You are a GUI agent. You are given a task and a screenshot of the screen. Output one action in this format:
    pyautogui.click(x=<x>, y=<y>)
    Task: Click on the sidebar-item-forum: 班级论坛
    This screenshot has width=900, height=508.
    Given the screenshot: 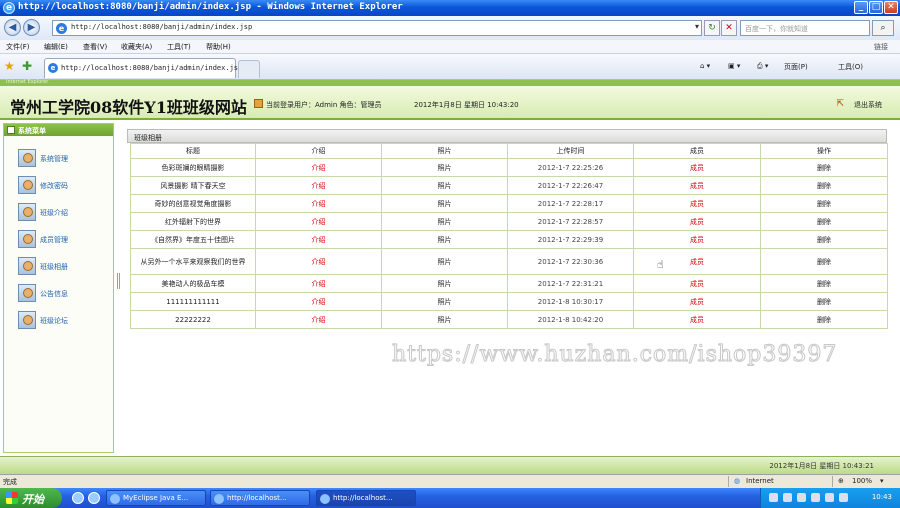 What is the action you would take?
    pyautogui.click(x=58, y=320)
    